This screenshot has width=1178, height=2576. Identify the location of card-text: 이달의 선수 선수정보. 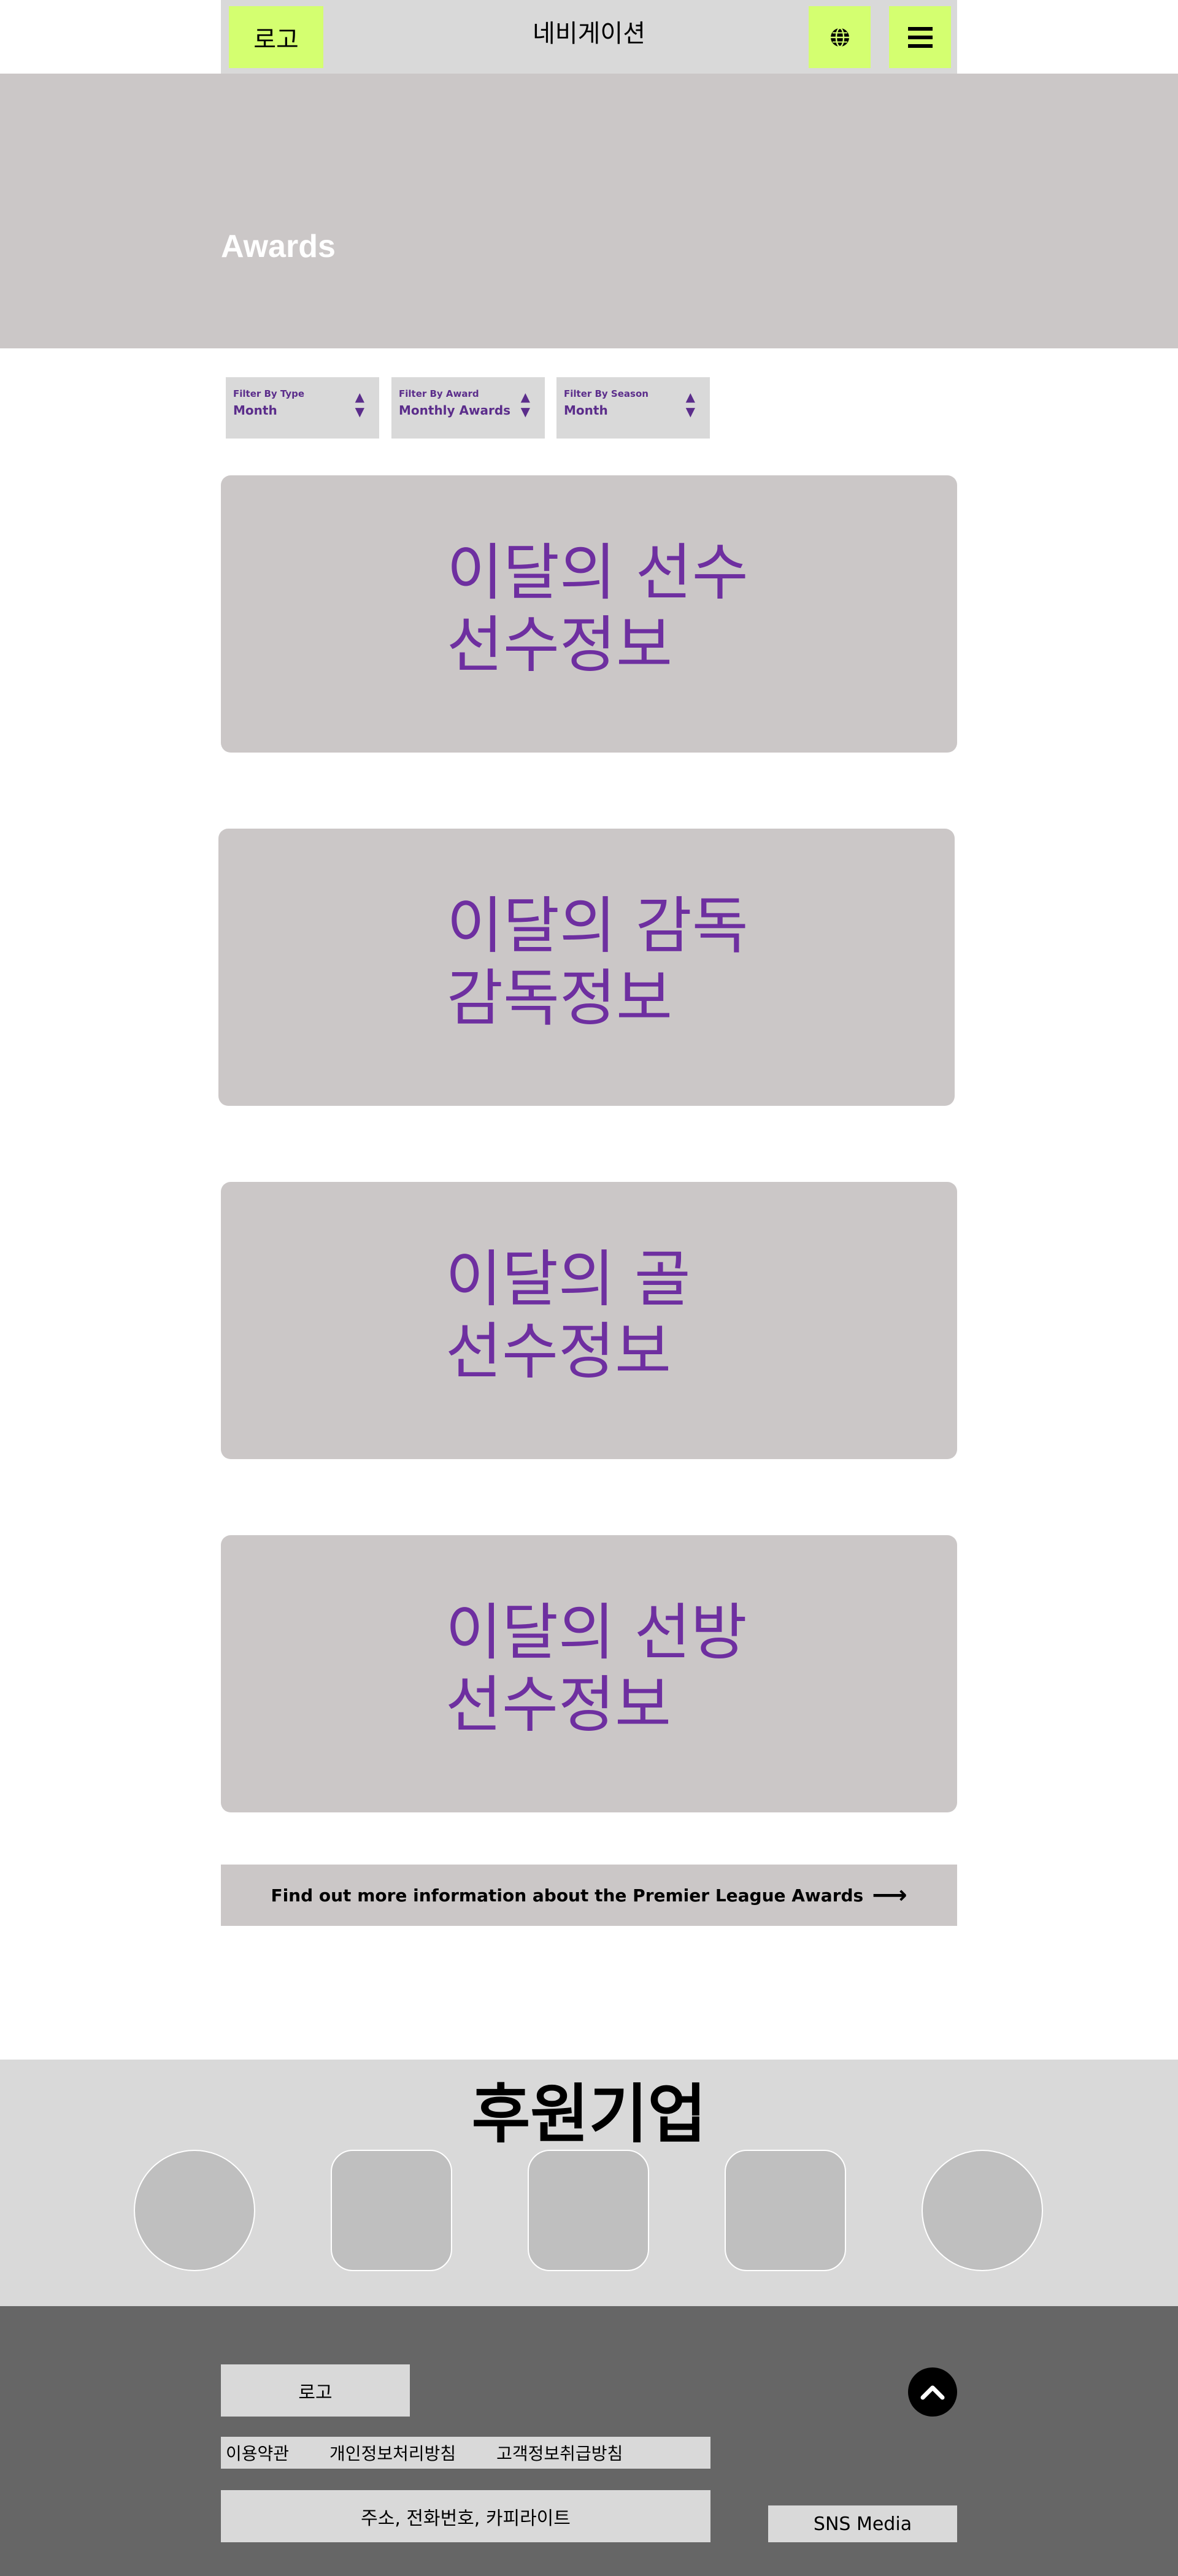
(598, 609).